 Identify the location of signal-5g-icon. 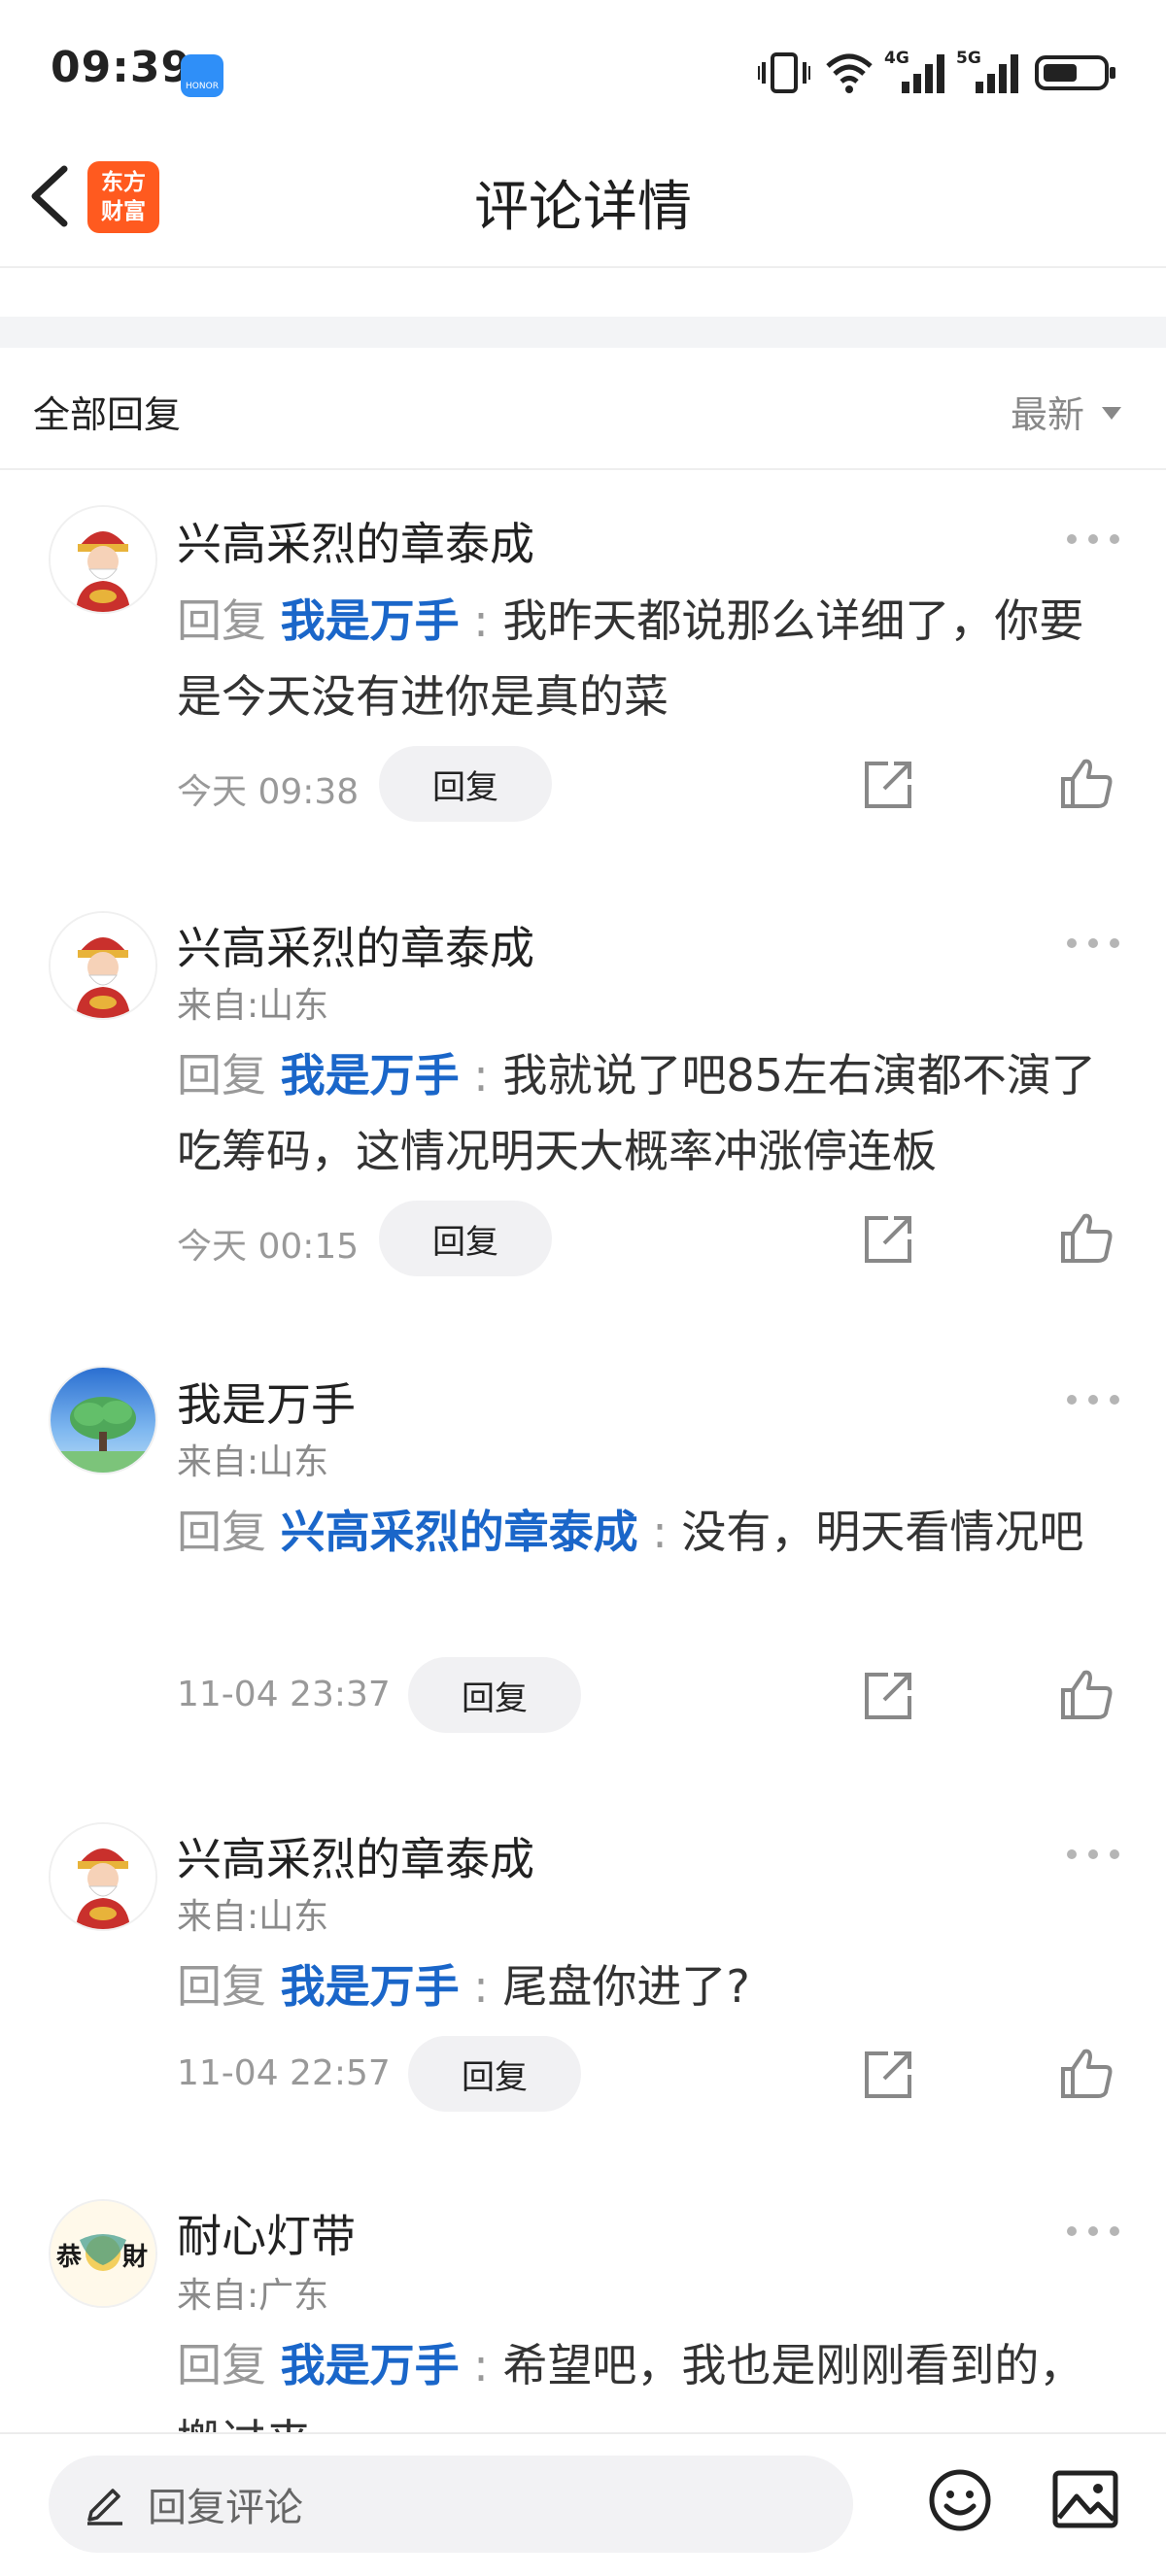
(997, 73).